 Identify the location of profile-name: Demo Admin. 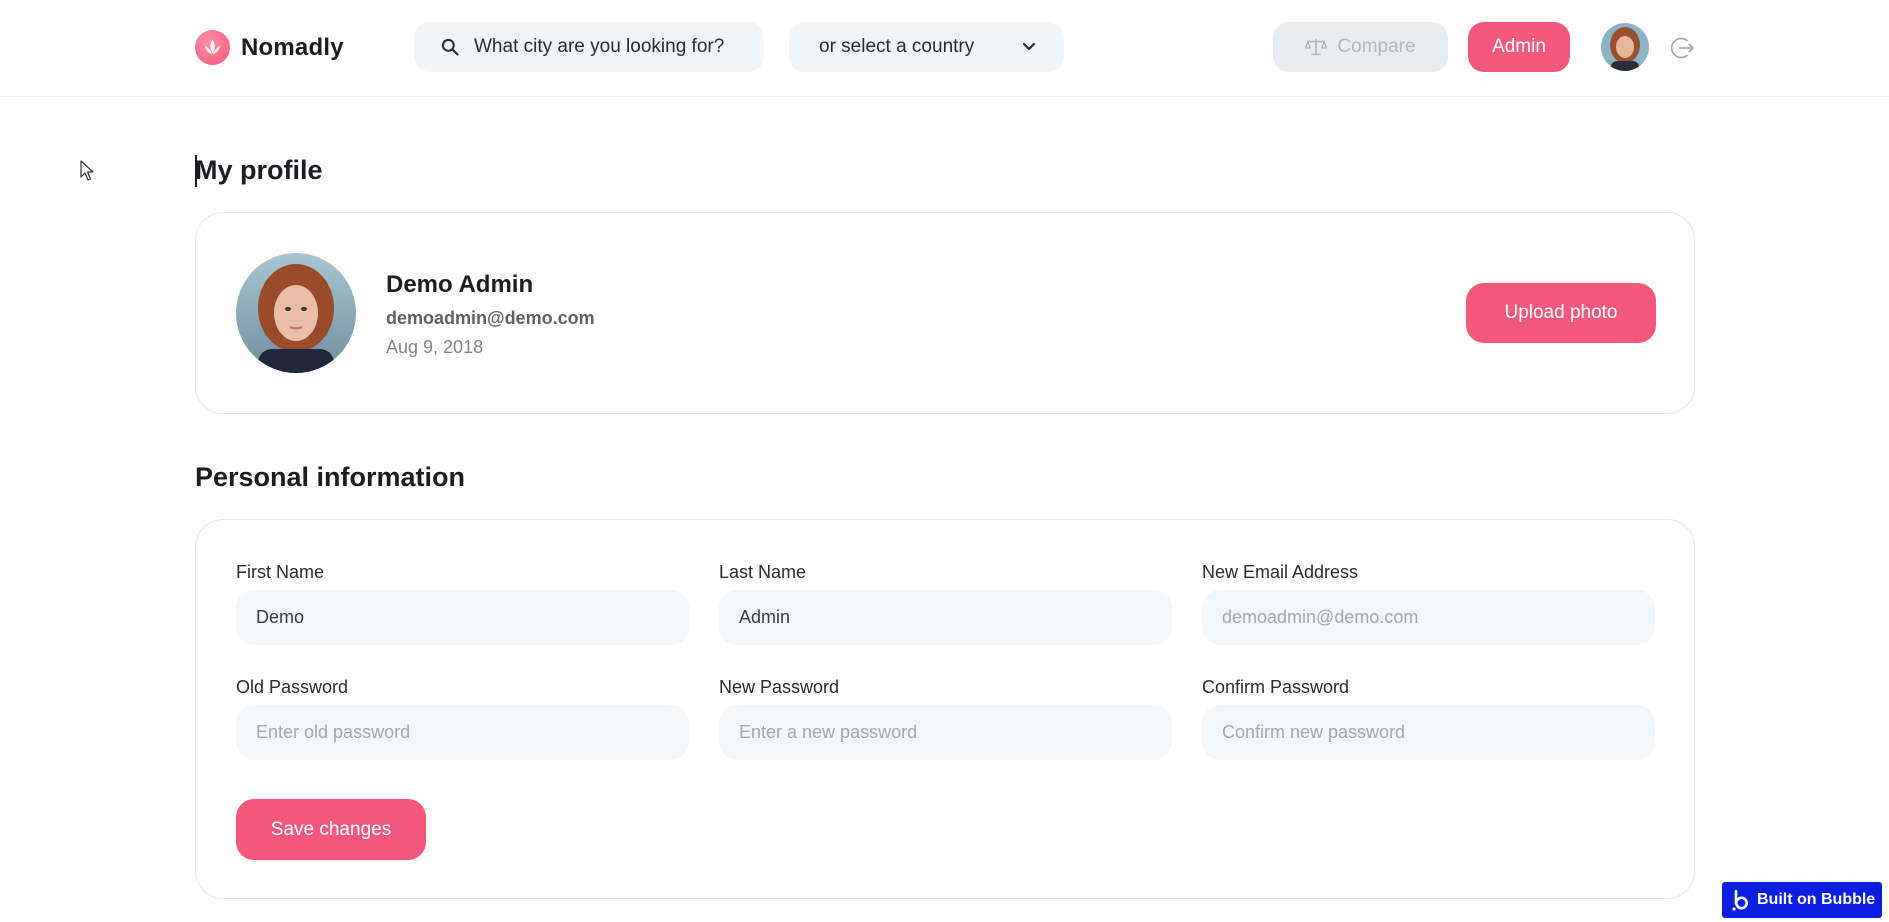
(460, 284).